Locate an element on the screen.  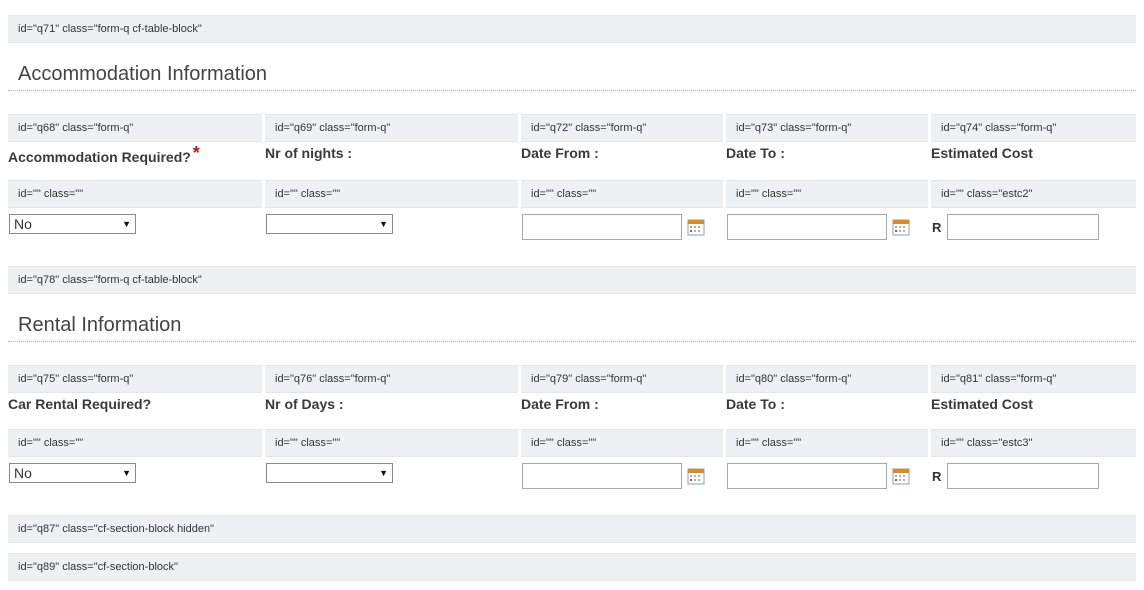
label-estimated-cost: Estimated Cost is located at coordinates (982, 153).